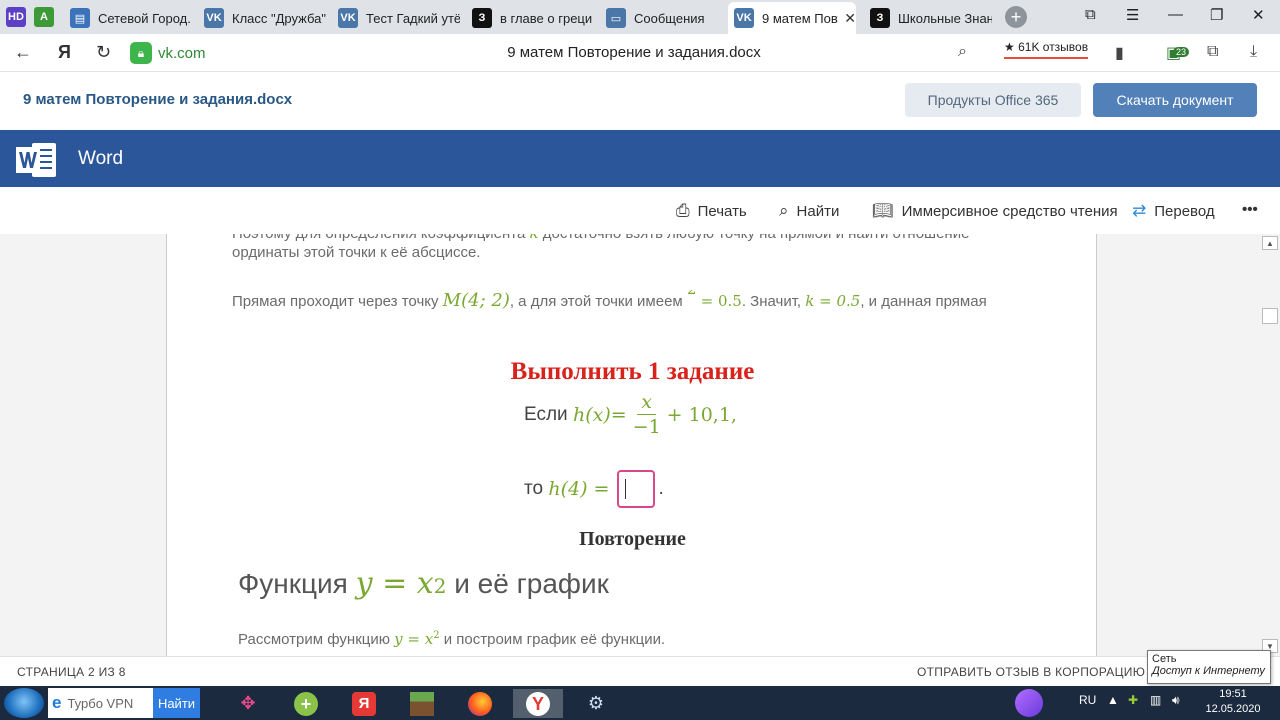  What do you see at coordinates (640, 158) in the screenshot?
I see `word-header: Word` at bounding box center [640, 158].